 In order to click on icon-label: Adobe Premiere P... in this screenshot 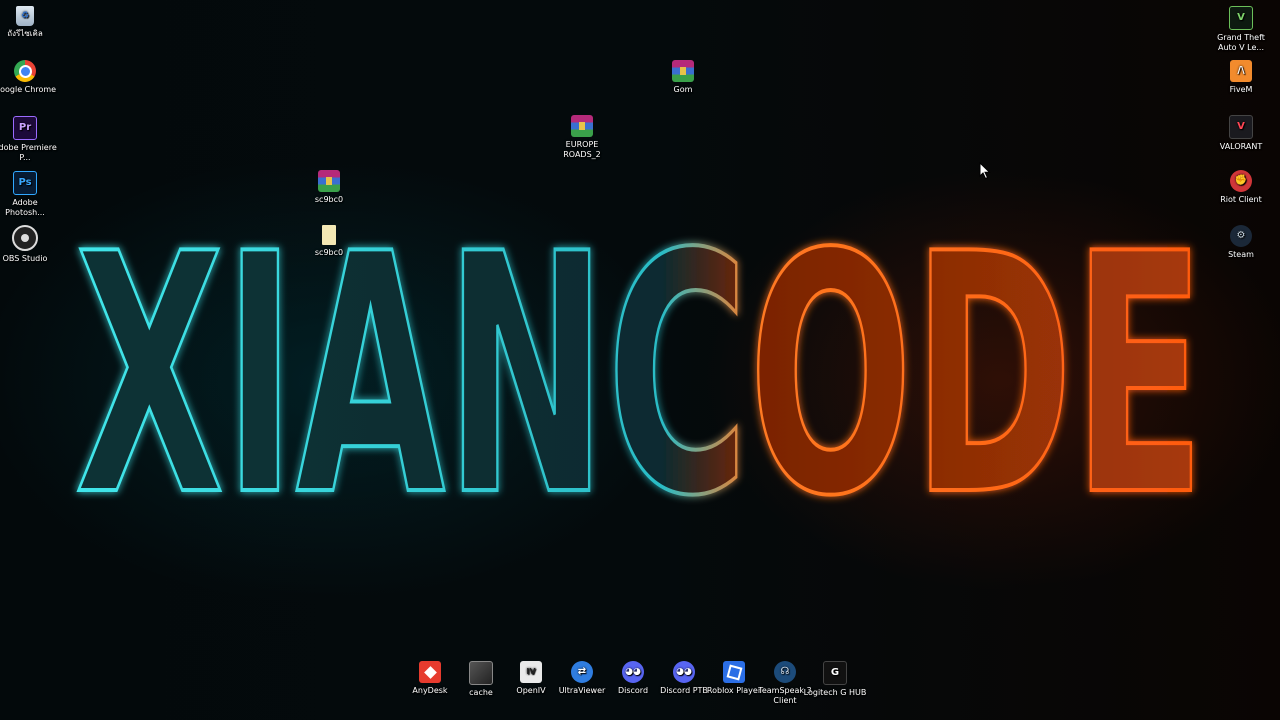, I will do `click(28, 152)`.